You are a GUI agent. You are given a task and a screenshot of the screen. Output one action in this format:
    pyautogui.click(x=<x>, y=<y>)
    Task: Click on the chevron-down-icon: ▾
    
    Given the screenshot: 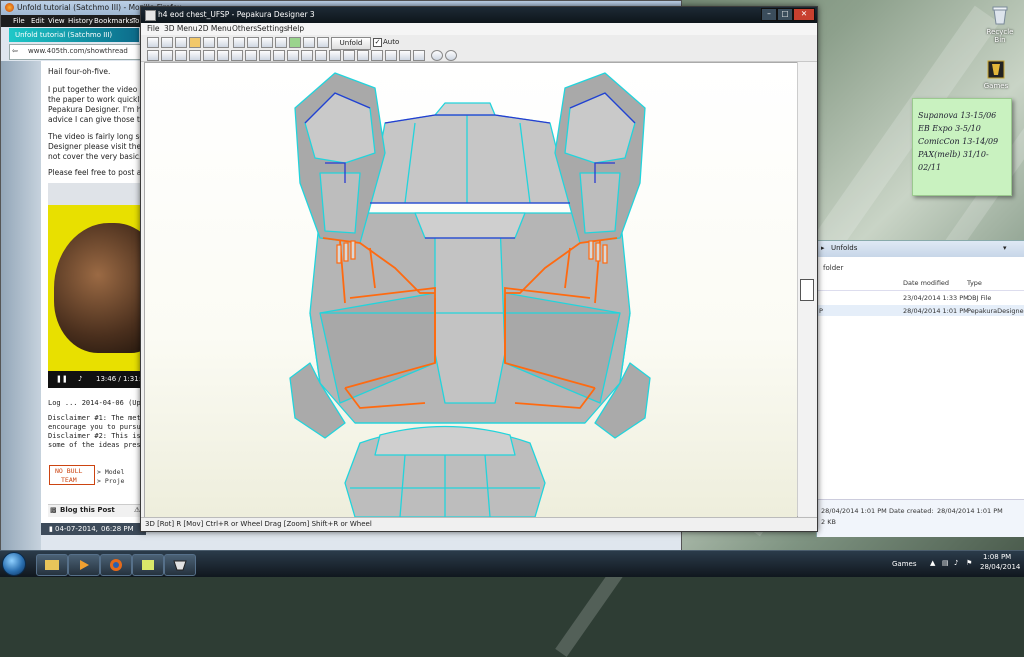 What is the action you would take?
    pyautogui.click(x=1005, y=248)
    